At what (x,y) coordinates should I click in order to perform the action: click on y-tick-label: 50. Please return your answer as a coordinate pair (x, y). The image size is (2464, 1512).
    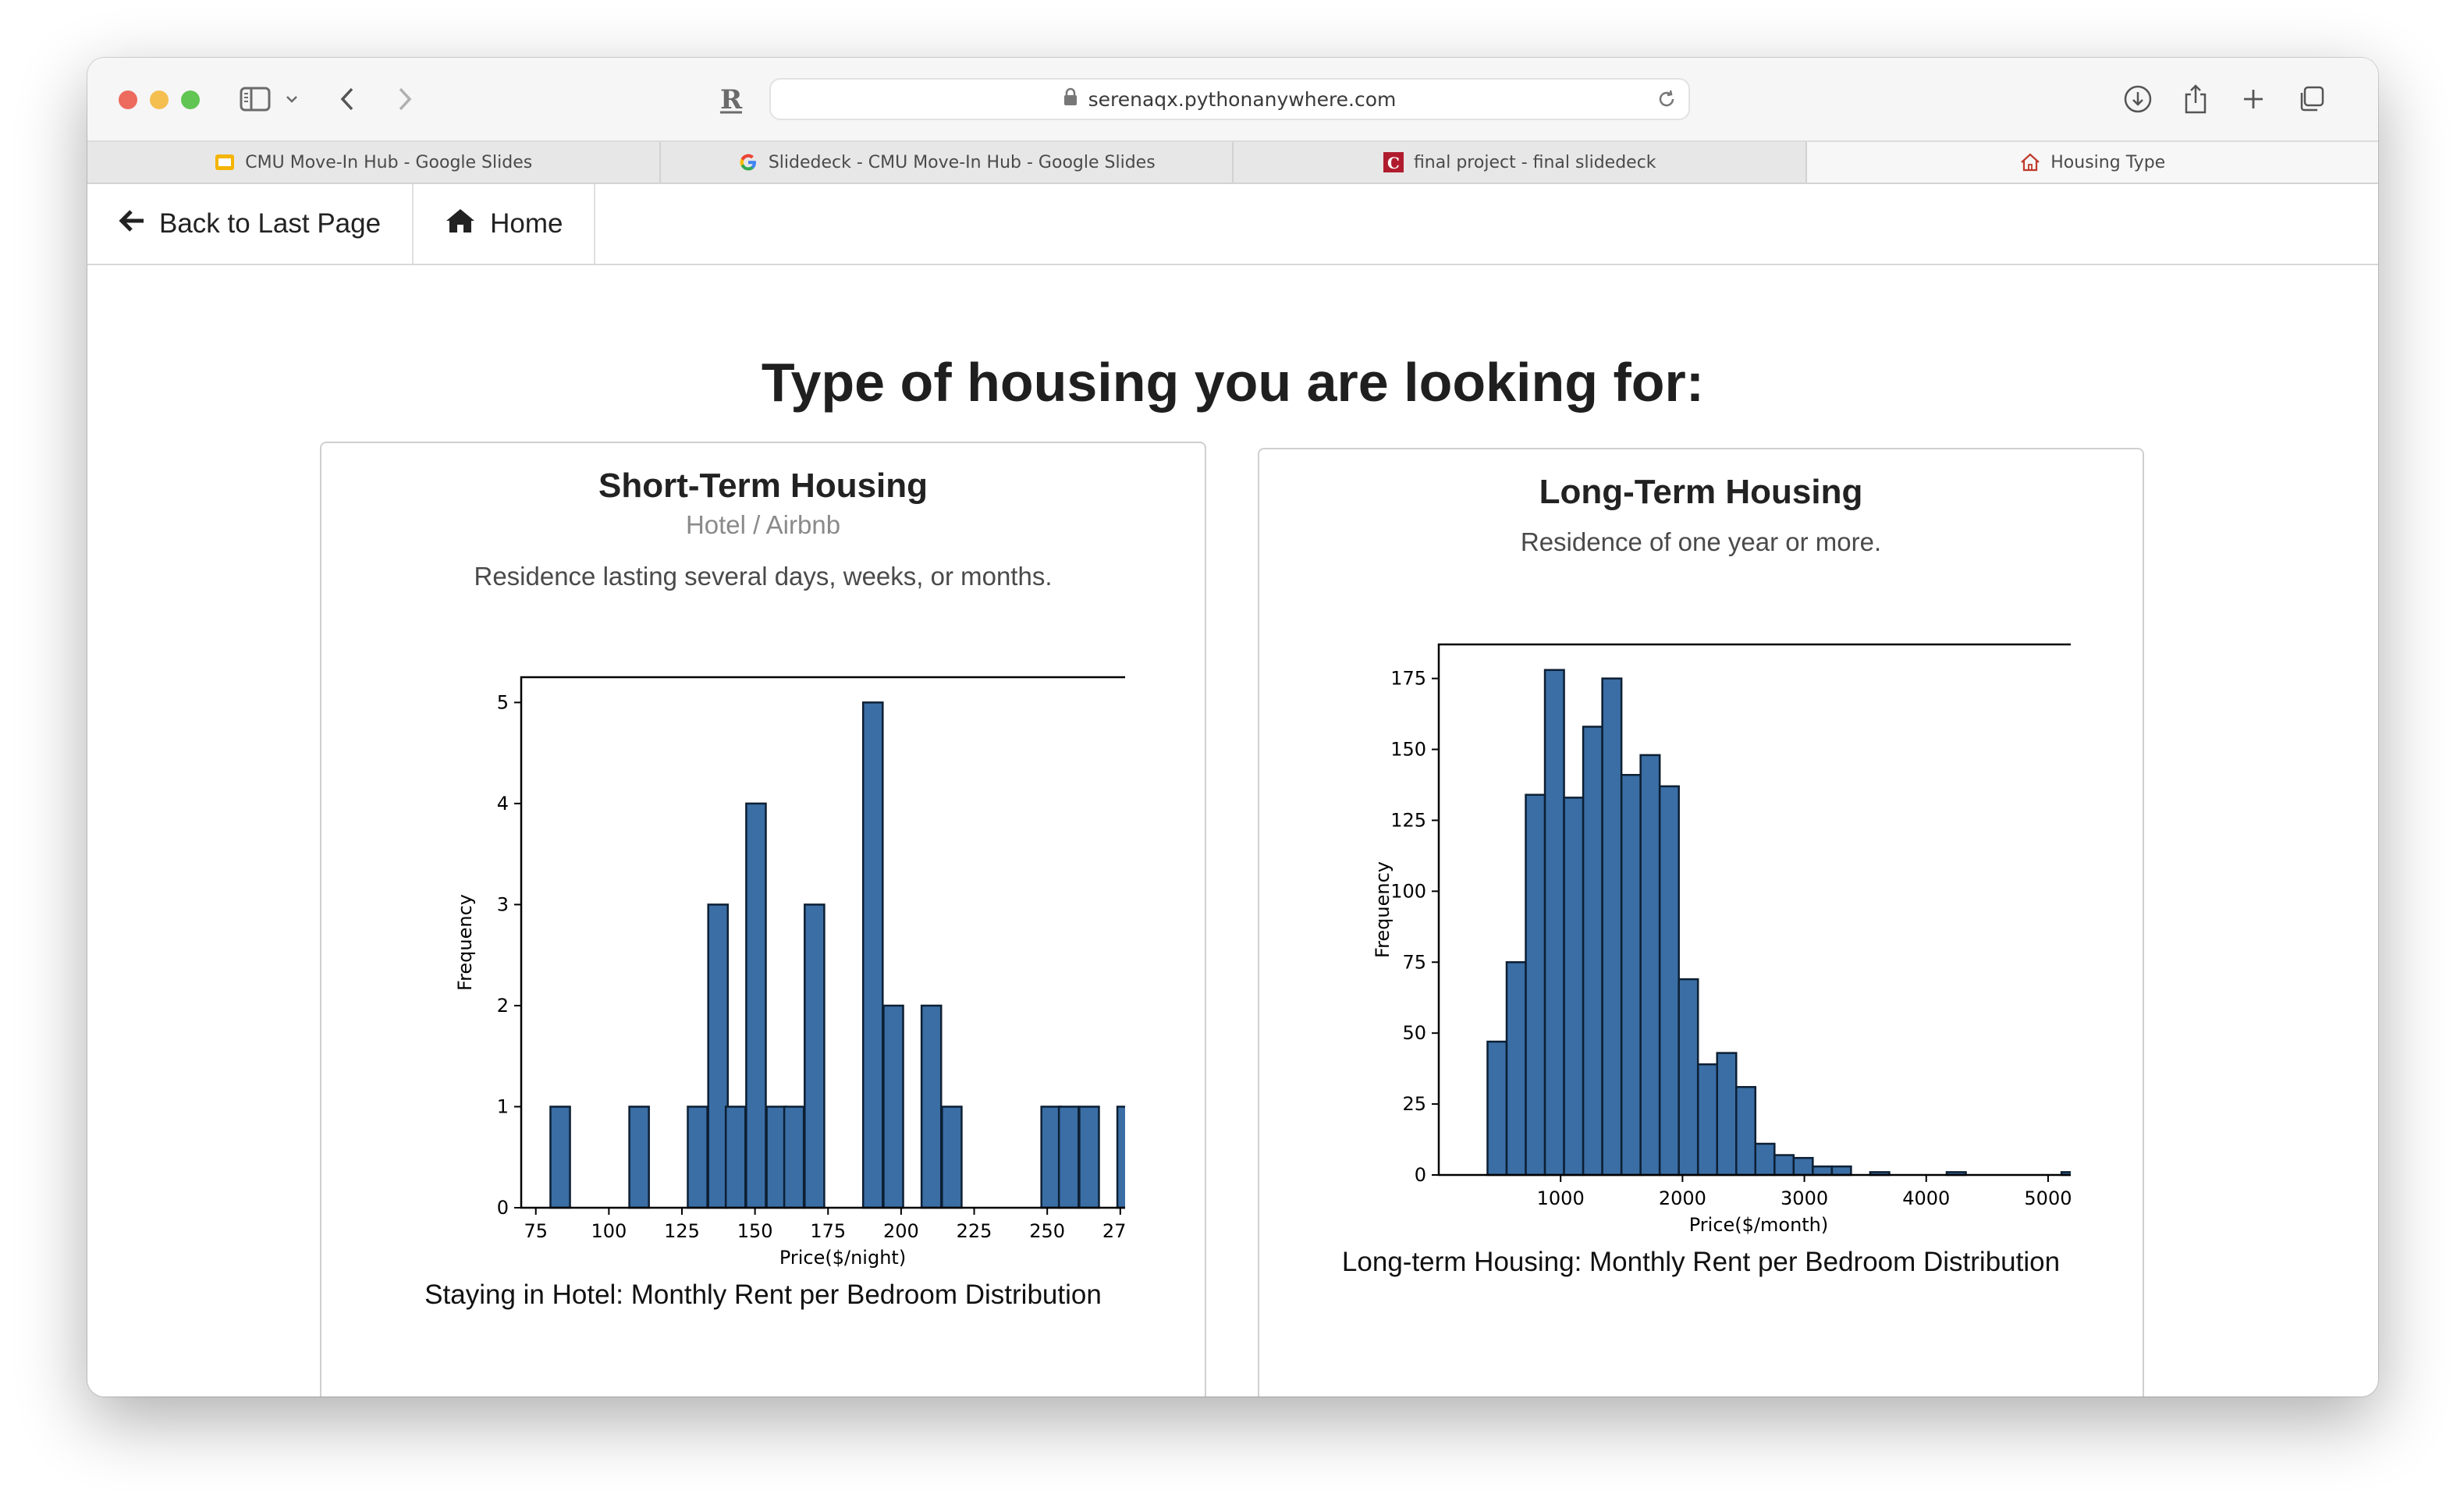
    Looking at the image, I should click on (1414, 1033).